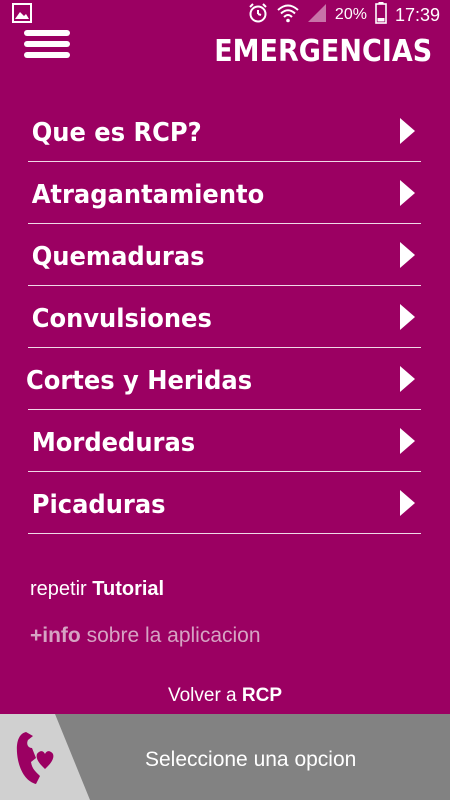 This screenshot has height=800, width=450. Describe the element at coordinates (224, 131) in the screenshot. I see `menu-item-rcp: Que es RCP?` at that location.